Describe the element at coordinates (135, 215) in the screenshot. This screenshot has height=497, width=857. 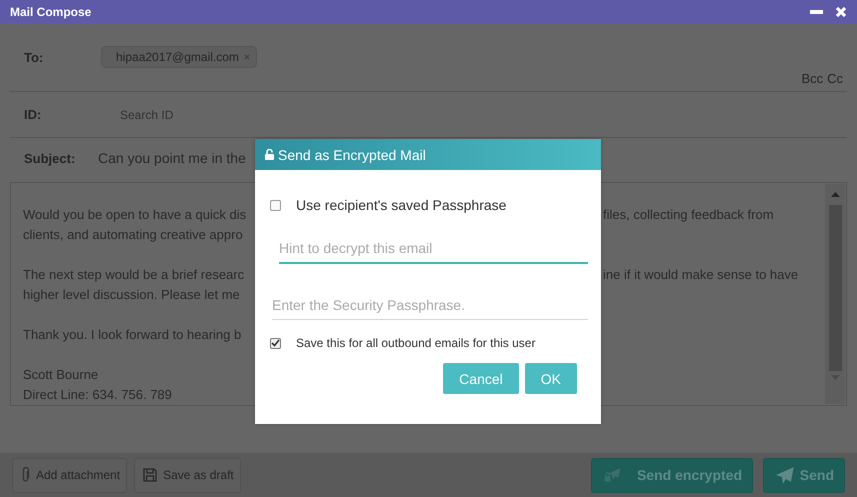
I see `body-text: Would you be open to have a quick dis` at that location.